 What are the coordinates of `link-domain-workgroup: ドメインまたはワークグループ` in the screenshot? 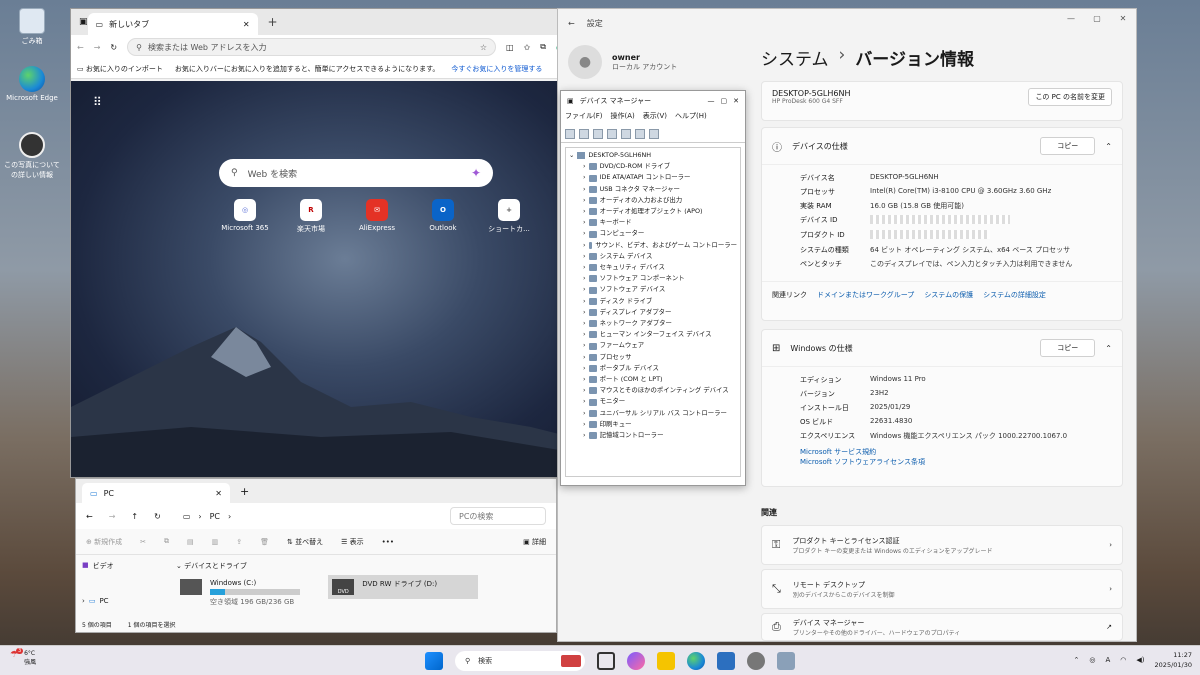 It's located at (865, 295).